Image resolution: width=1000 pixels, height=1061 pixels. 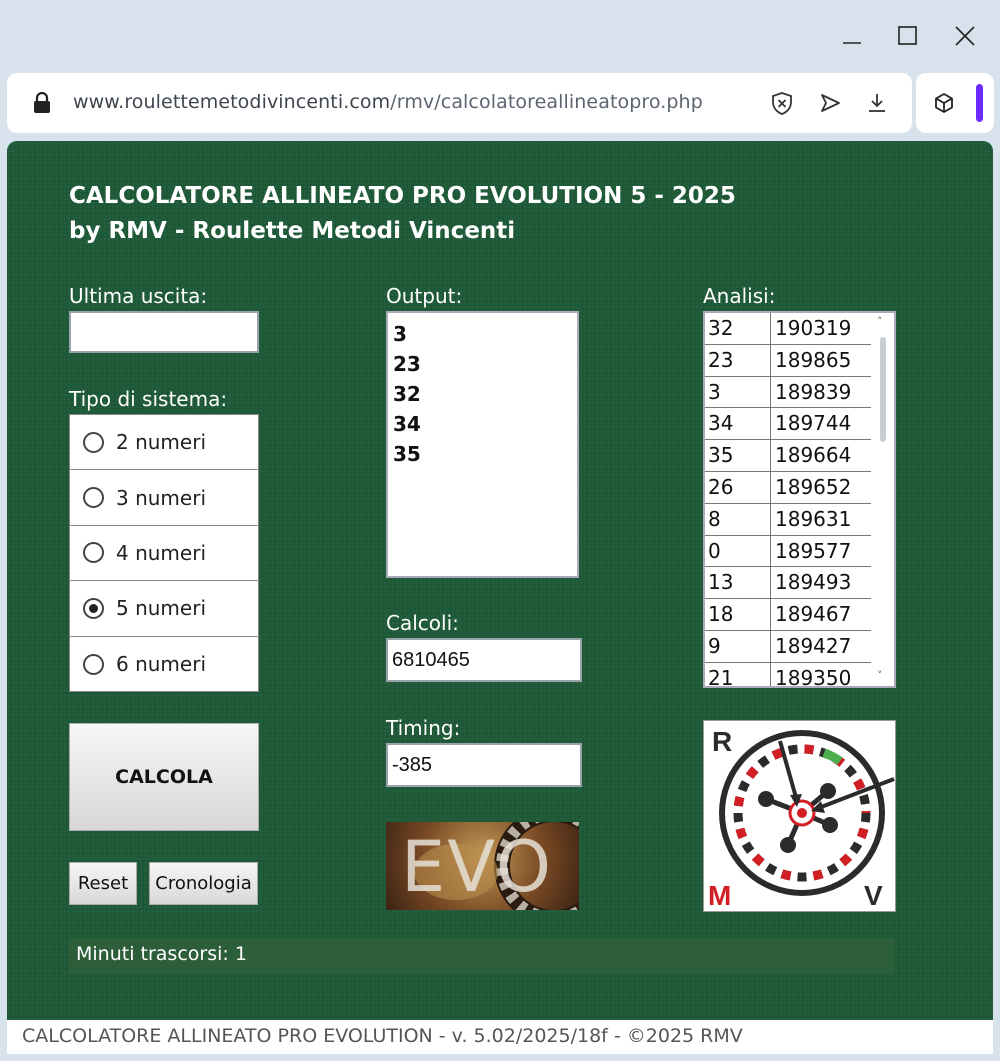 I want to click on table-row: 8 189631, so click(x=799, y=519).